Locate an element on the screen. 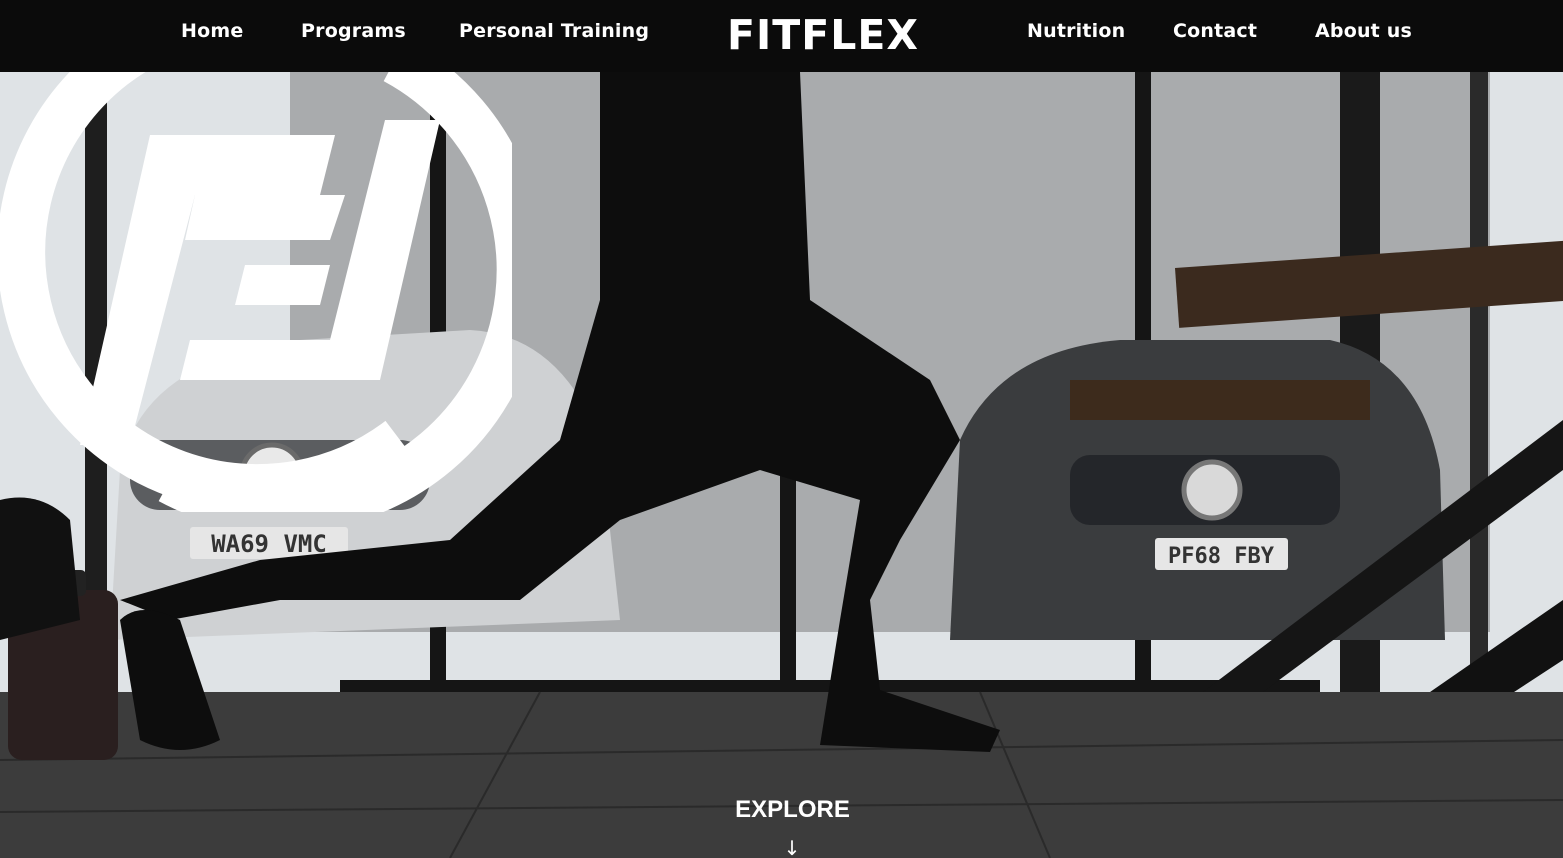 The height and width of the screenshot is (858, 1563). right-license-plate: PF68 FBY is located at coordinates (1221, 556).